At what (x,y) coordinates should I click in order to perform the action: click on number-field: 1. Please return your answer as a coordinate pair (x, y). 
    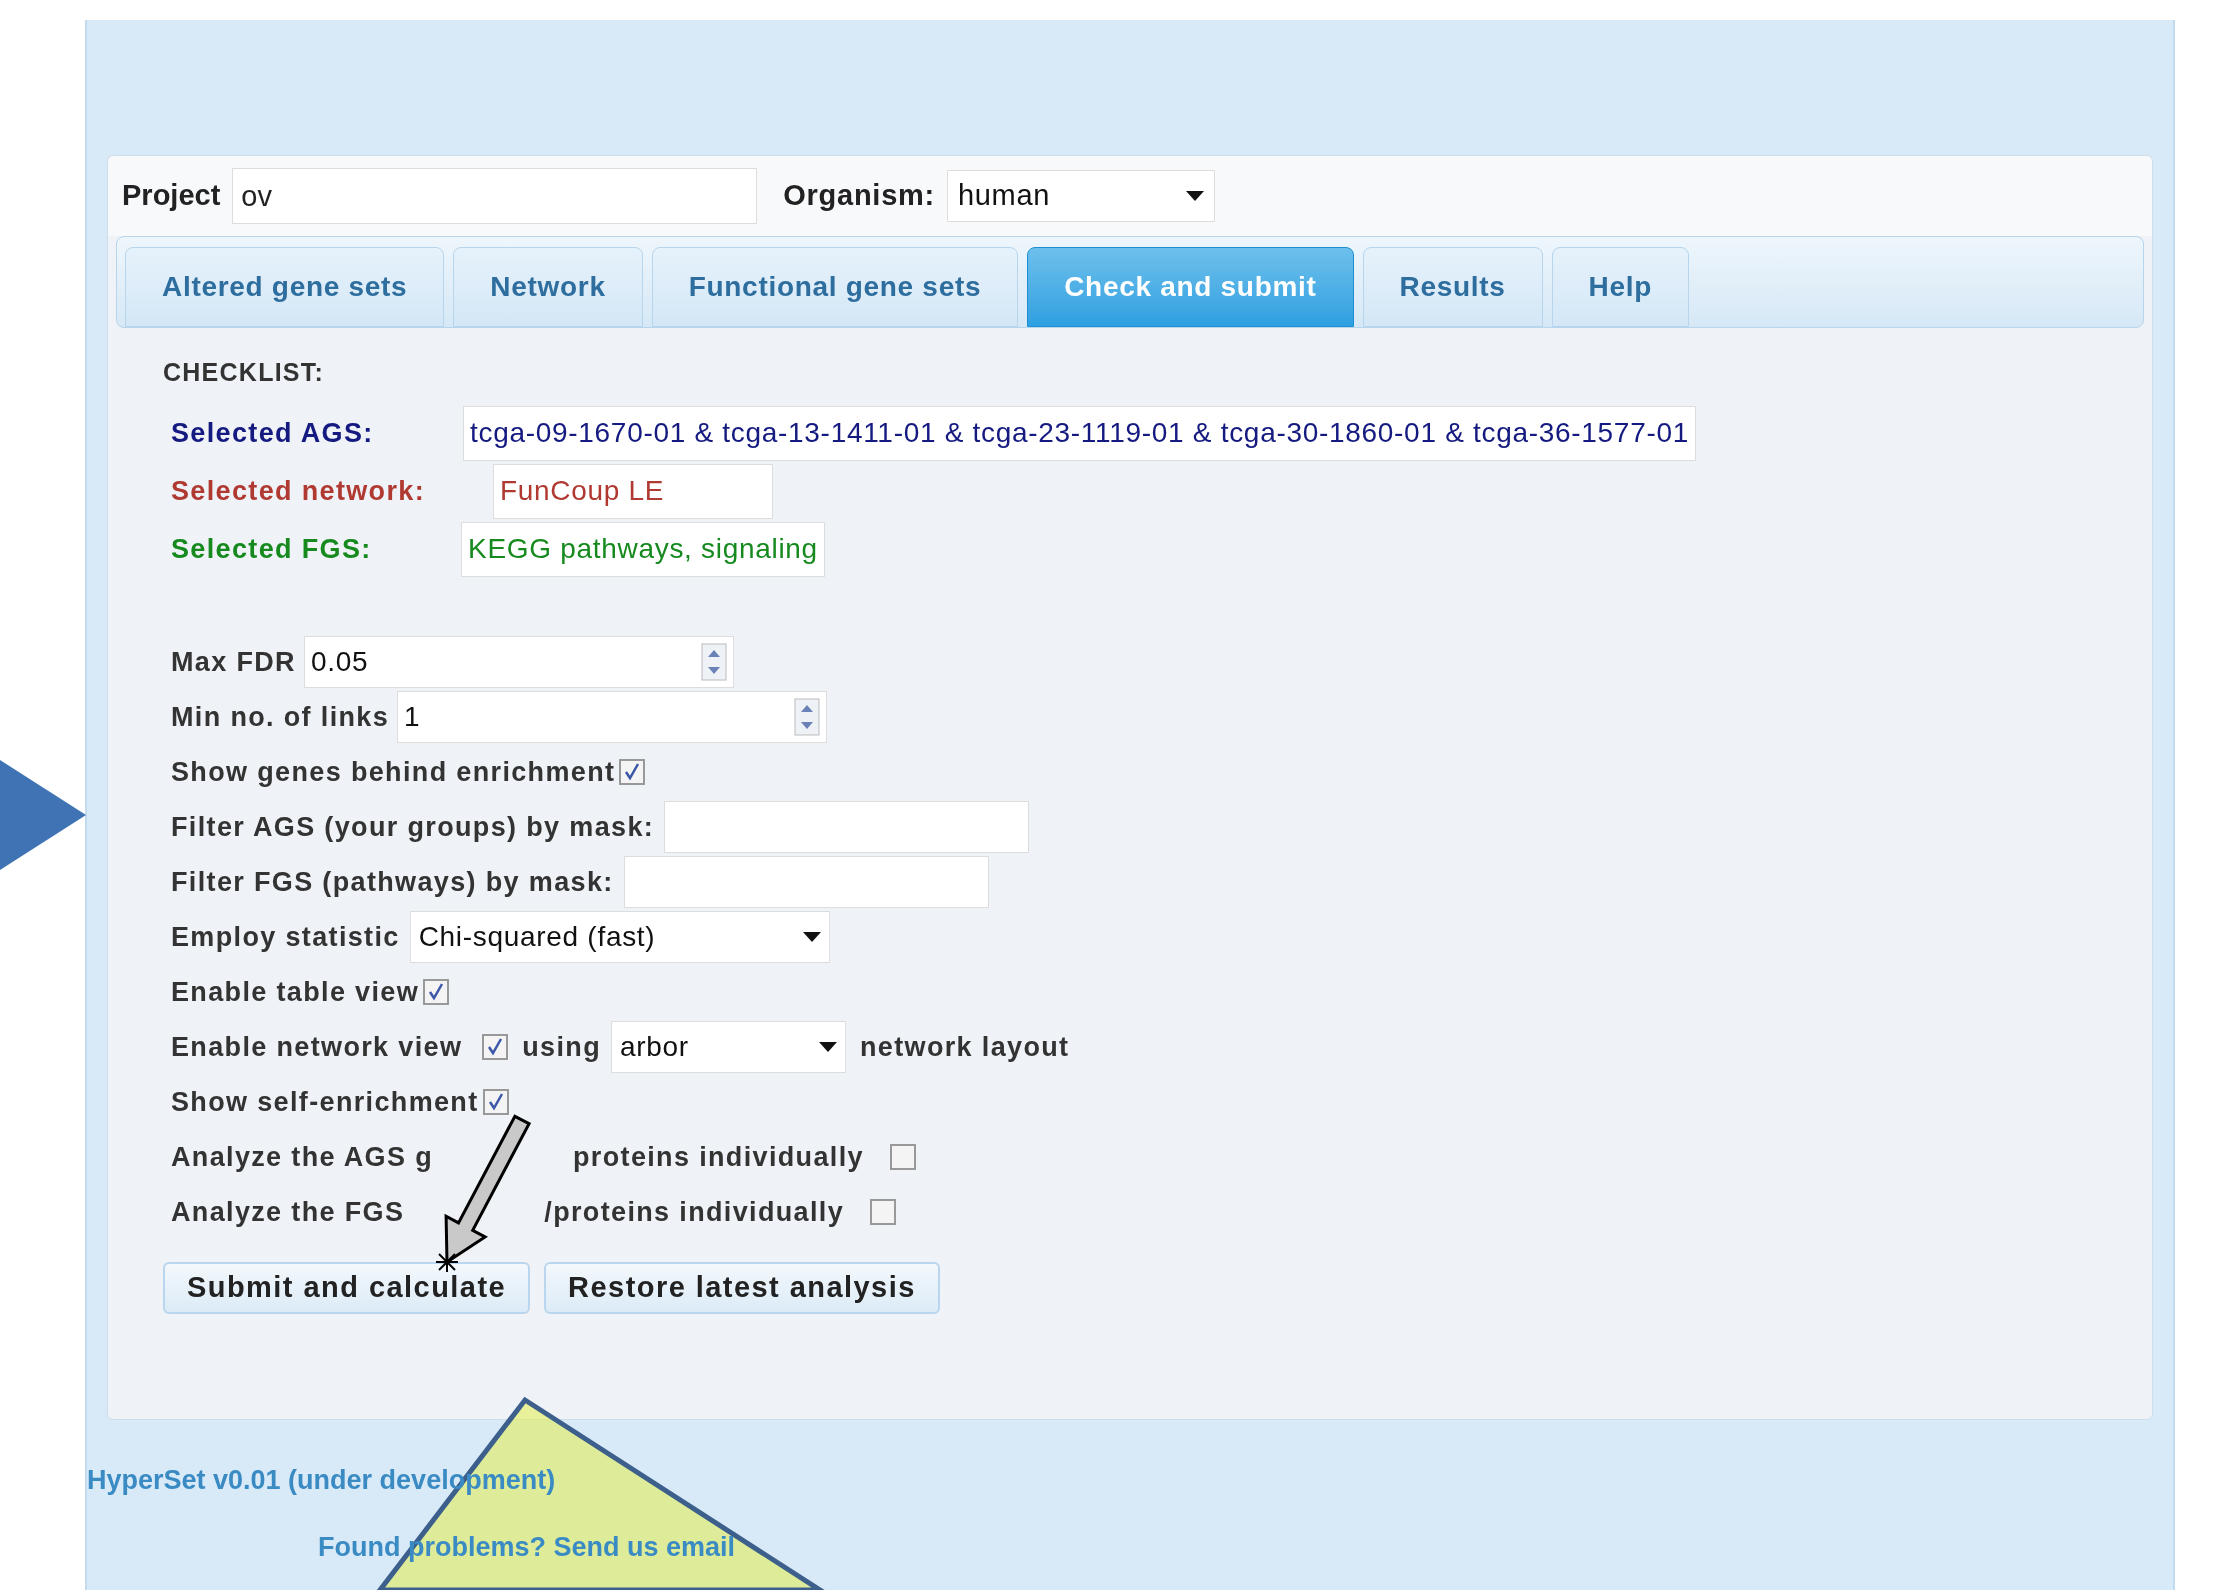
    Looking at the image, I should click on (612, 717).